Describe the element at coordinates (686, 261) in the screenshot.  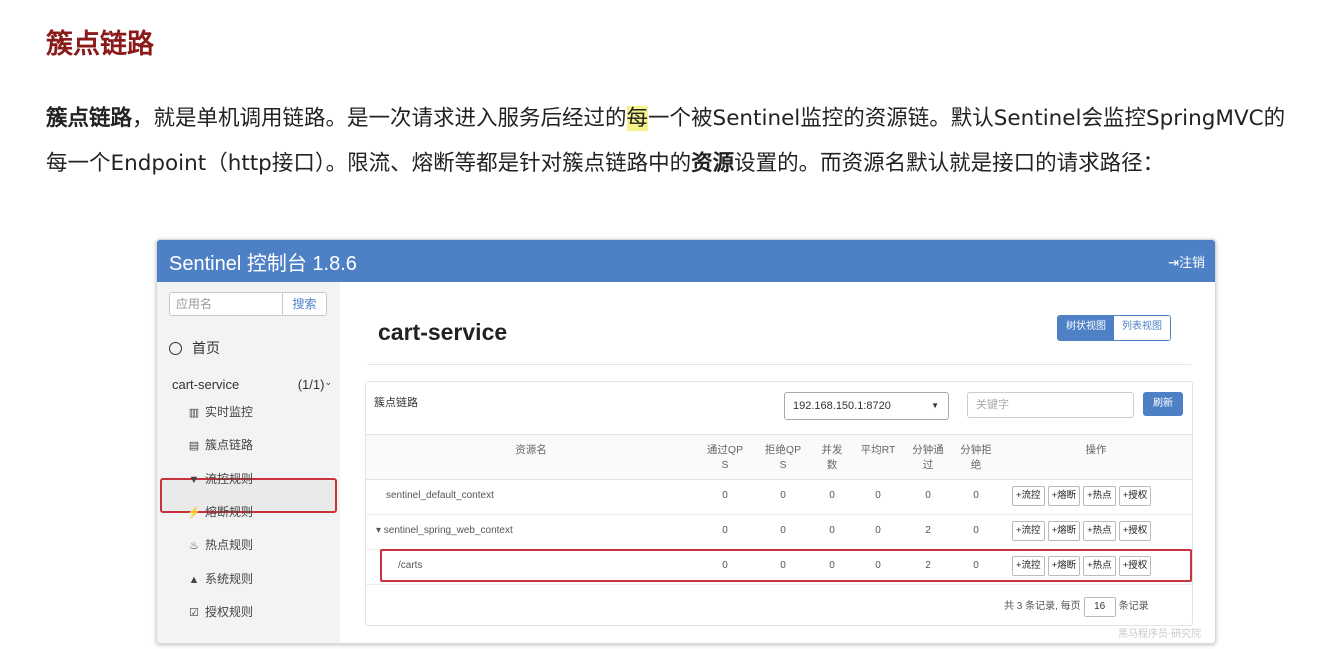
I see `top-bar: Sentinel 控制台 1.8.6 ⇥注销` at that location.